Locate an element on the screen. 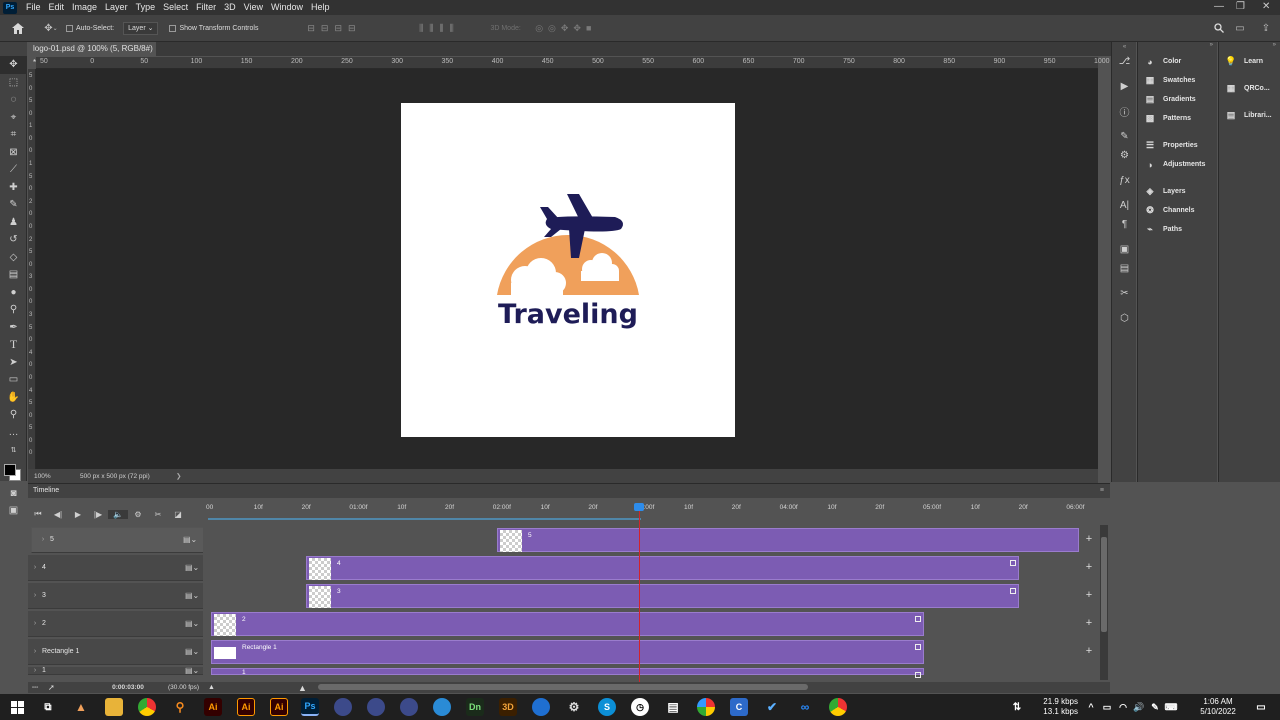 The width and height of the screenshot is (1280, 720). screen-mode-icon: ▣ is located at coordinates (13, 511).